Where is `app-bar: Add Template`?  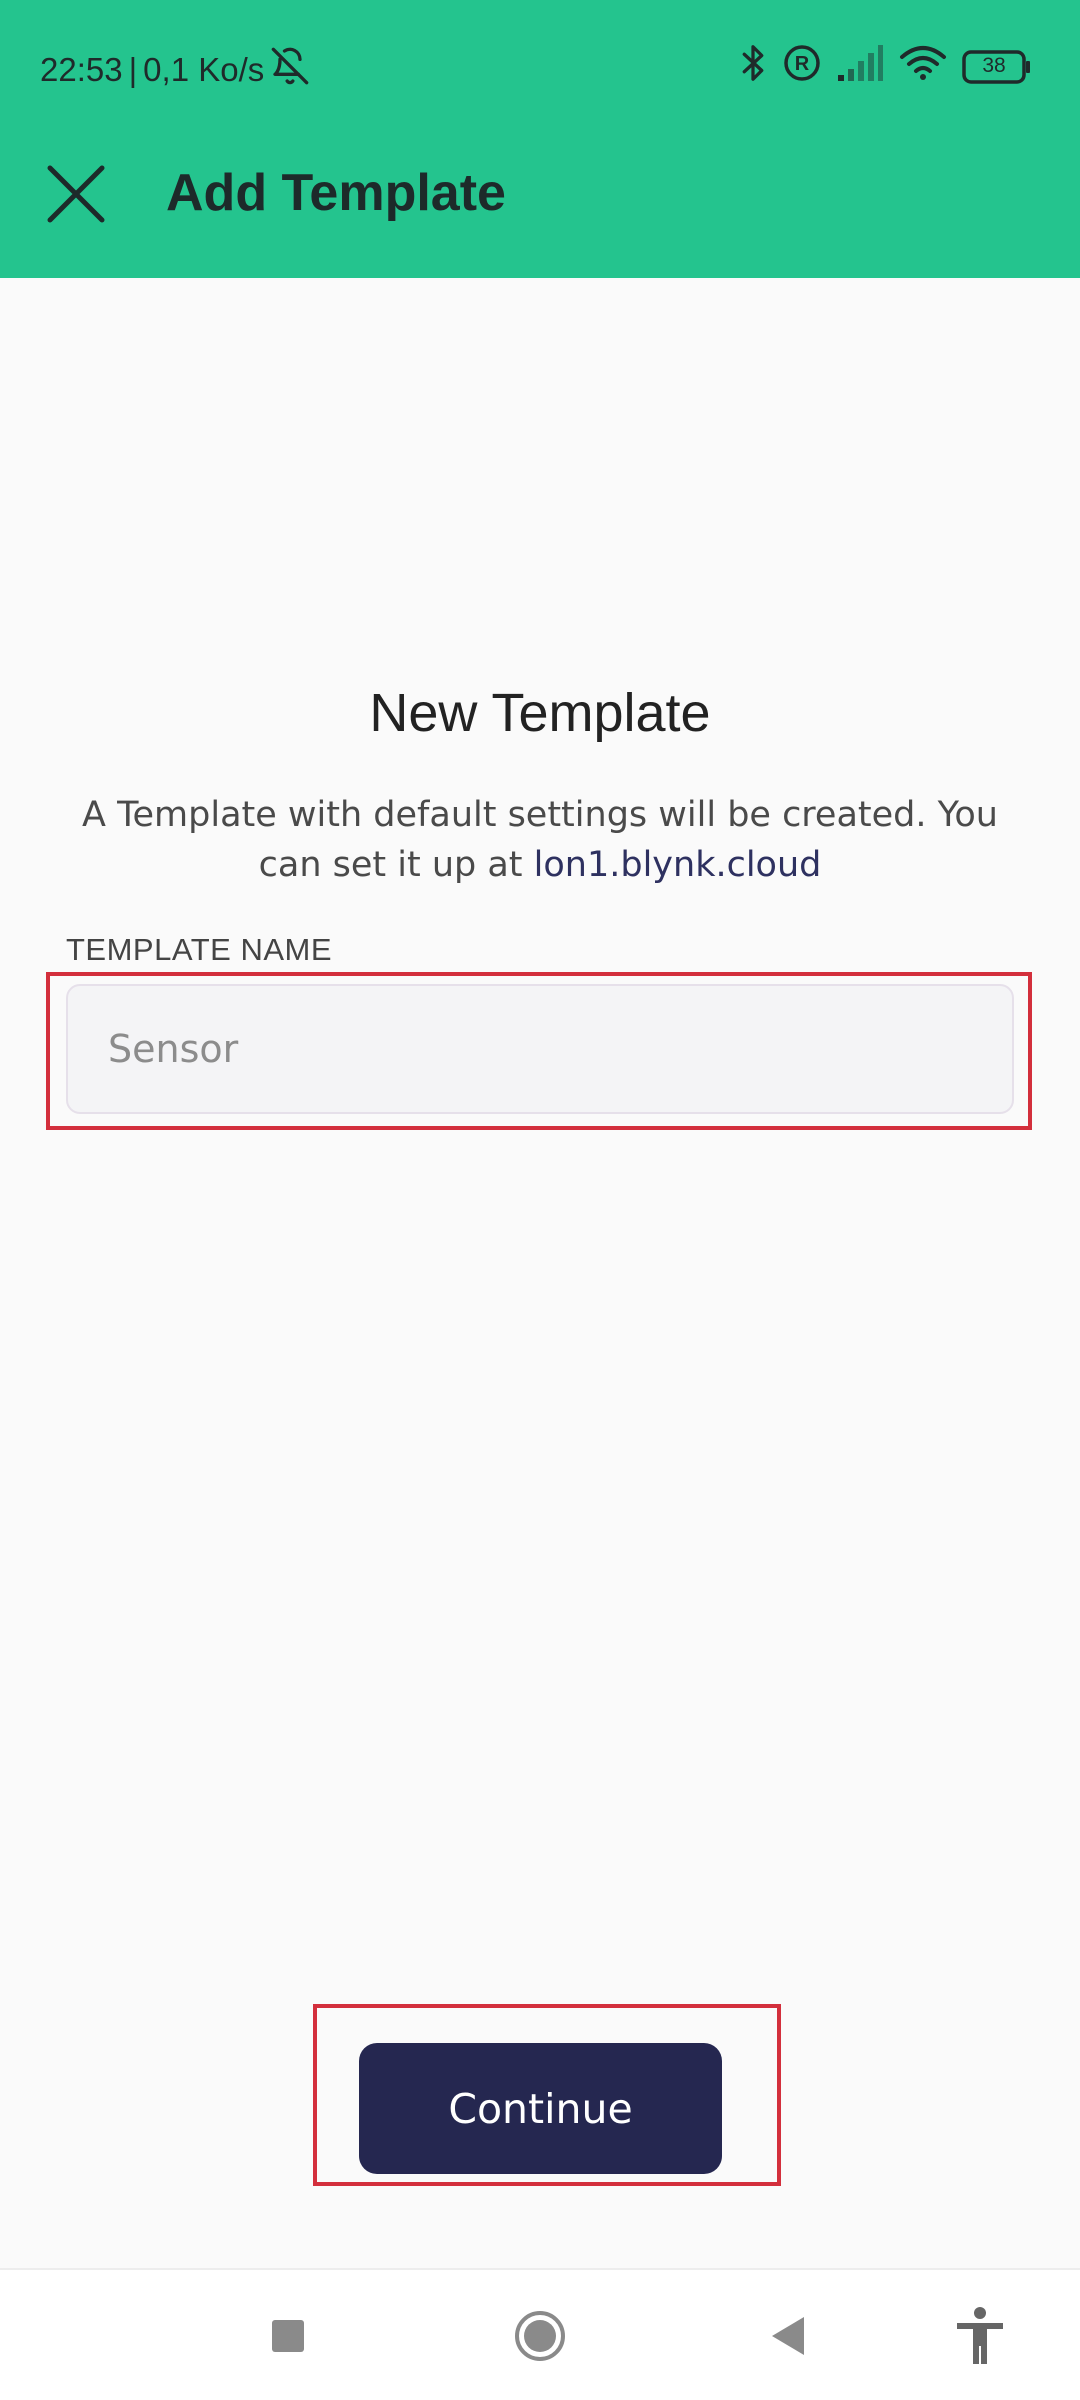 app-bar: Add Template is located at coordinates (540, 204).